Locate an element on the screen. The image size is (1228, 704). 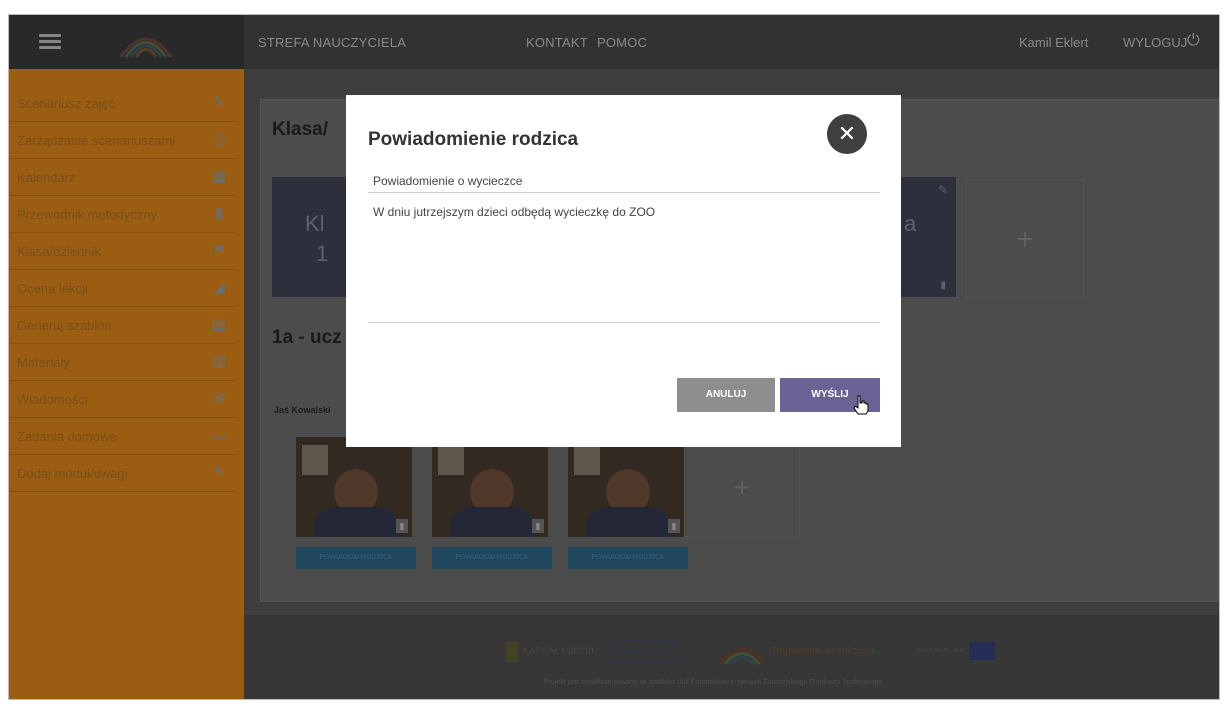
cancel-button: ANULUJ is located at coordinates (726, 395).